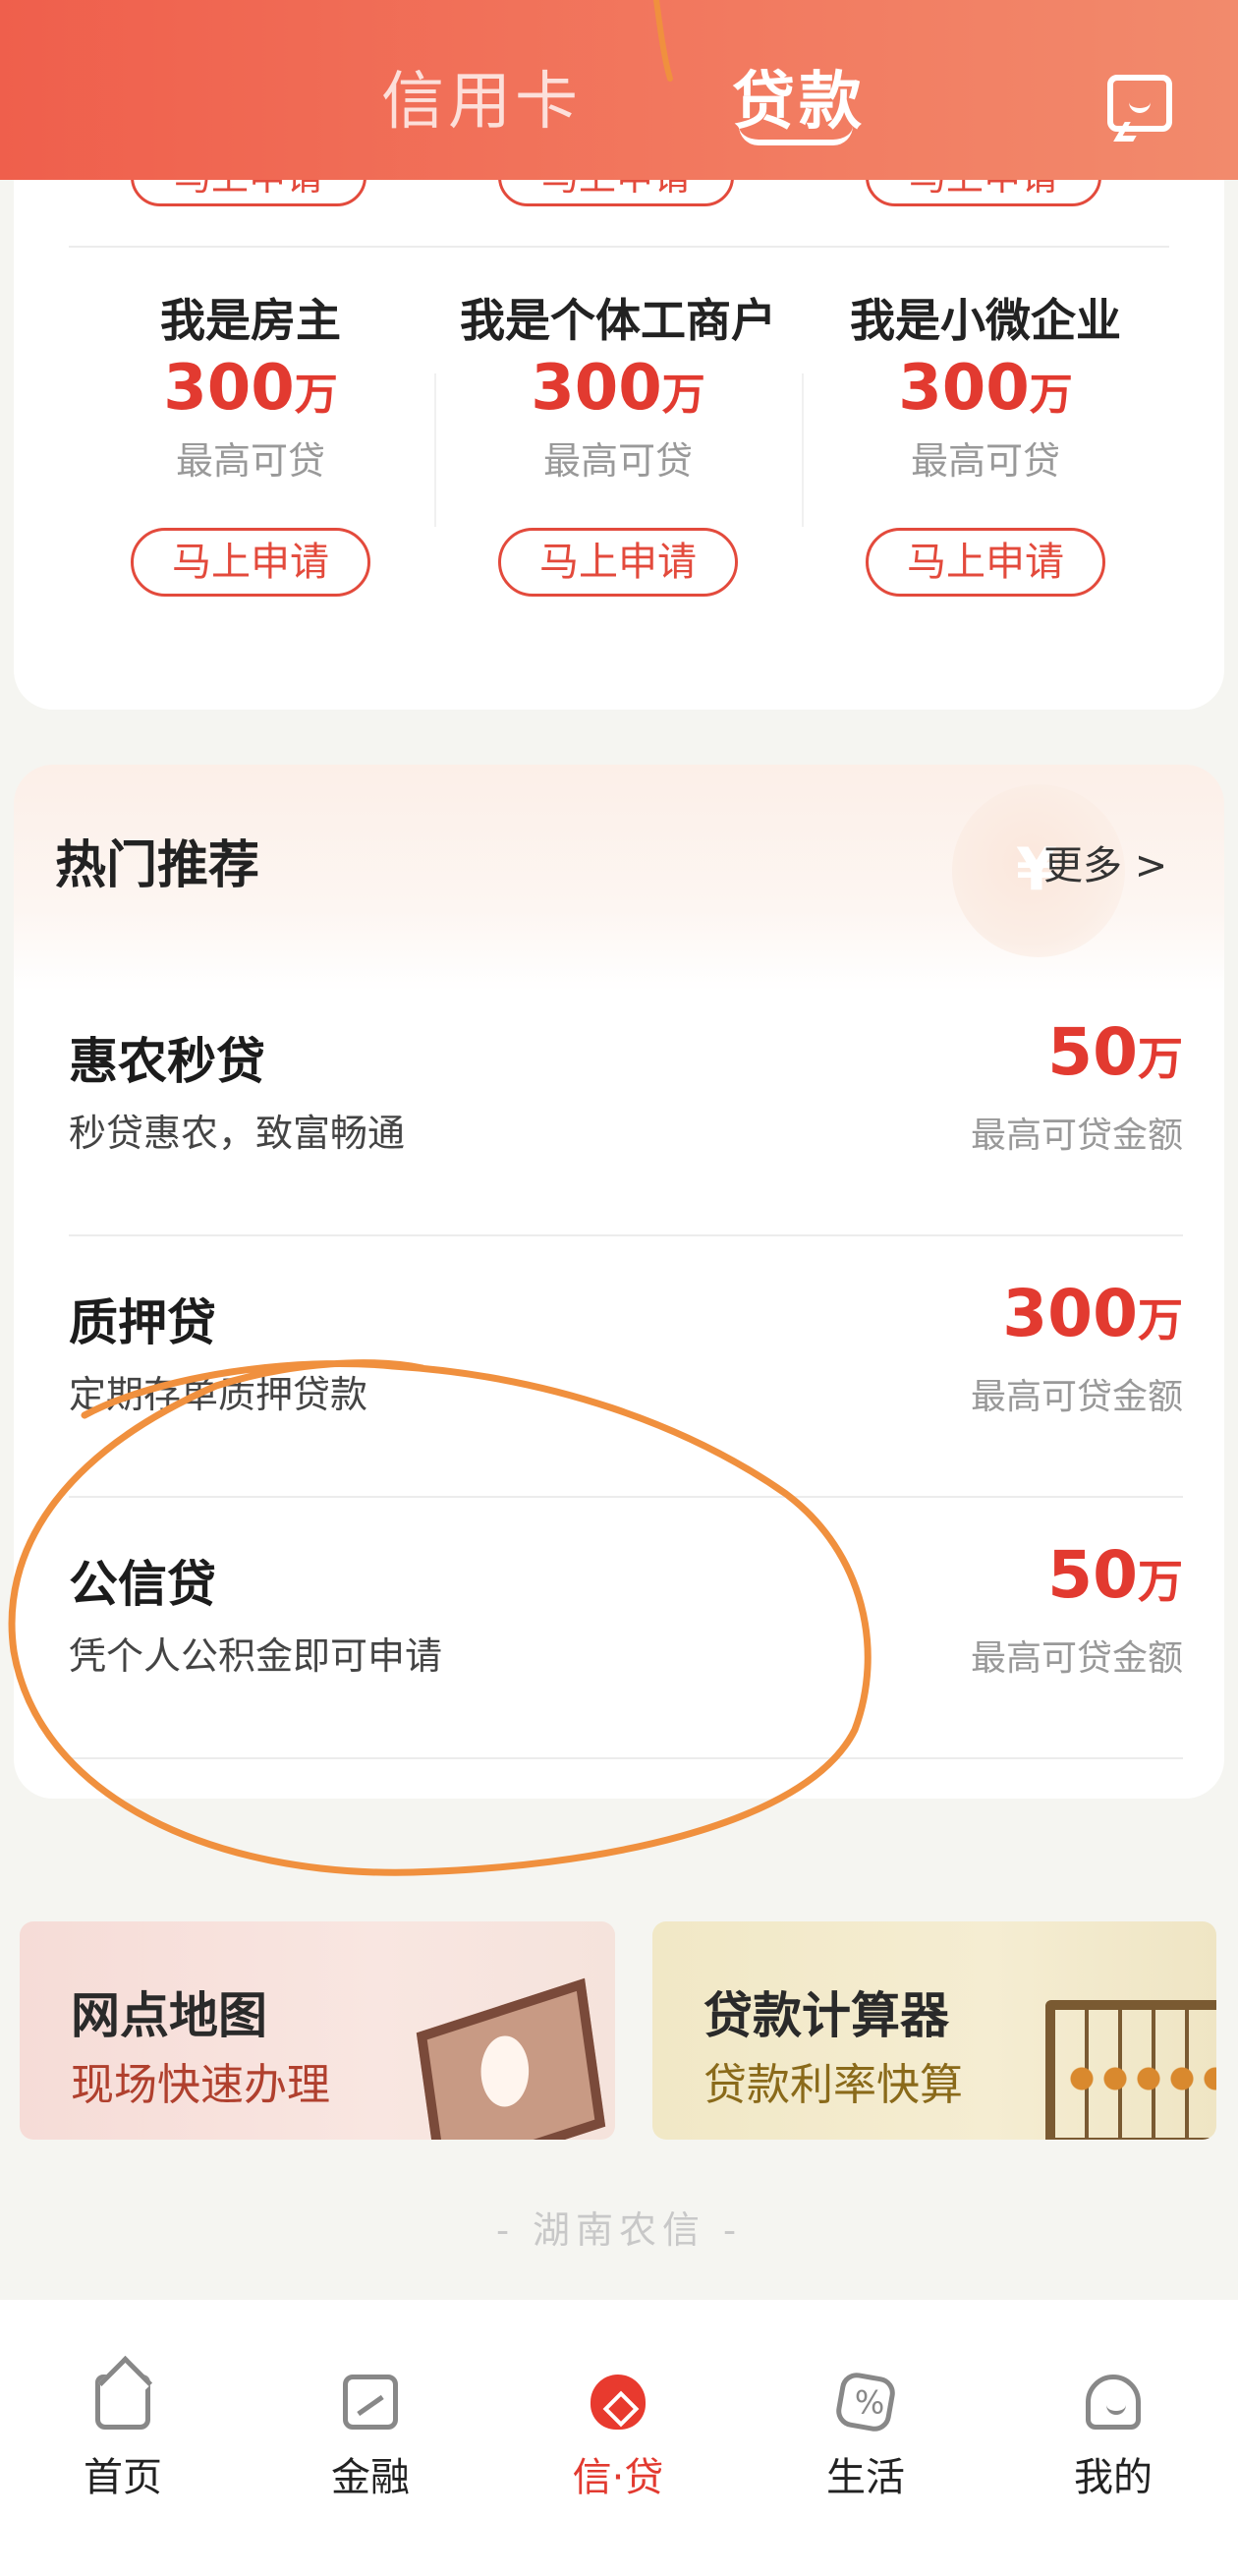 The height and width of the screenshot is (2576, 1238). Describe the element at coordinates (1139, 104) in the screenshot. I see `message-icon` at that location.